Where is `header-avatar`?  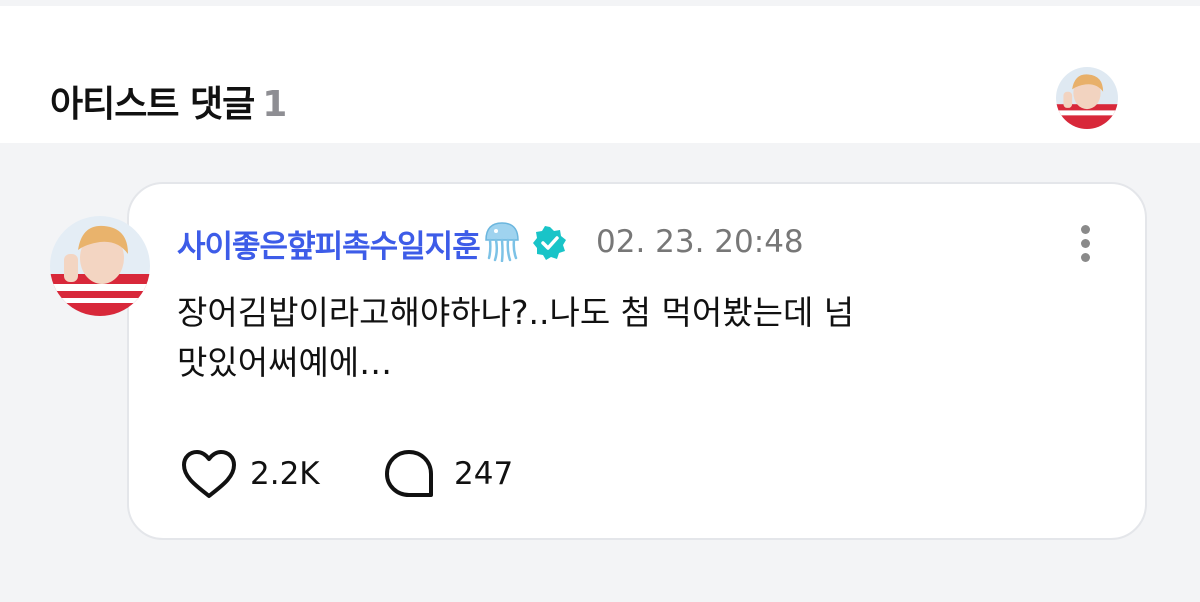 header-avatar is located at coordinates (1087, 98).